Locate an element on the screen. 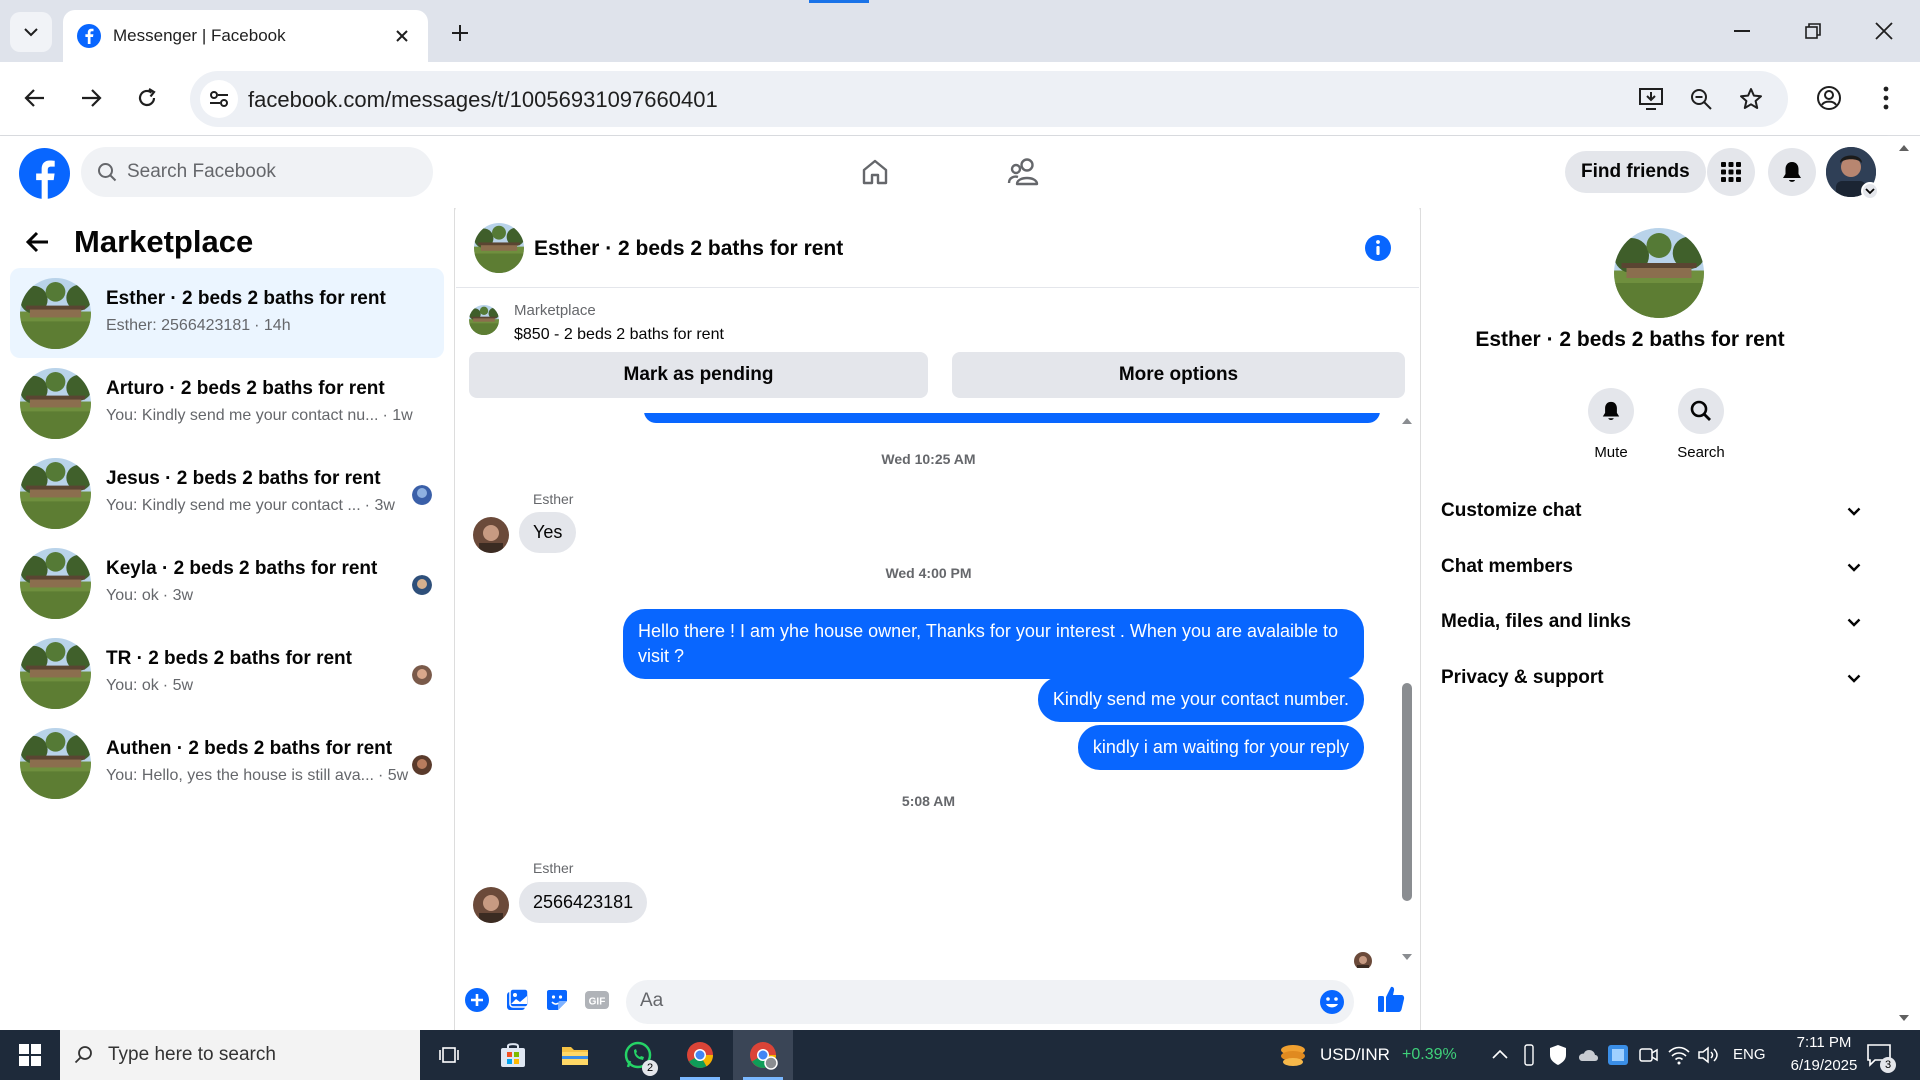 Image resolution: width=1920 pixels, height=1080 pixels. new-tab-button is located at coordinates (460, 33).